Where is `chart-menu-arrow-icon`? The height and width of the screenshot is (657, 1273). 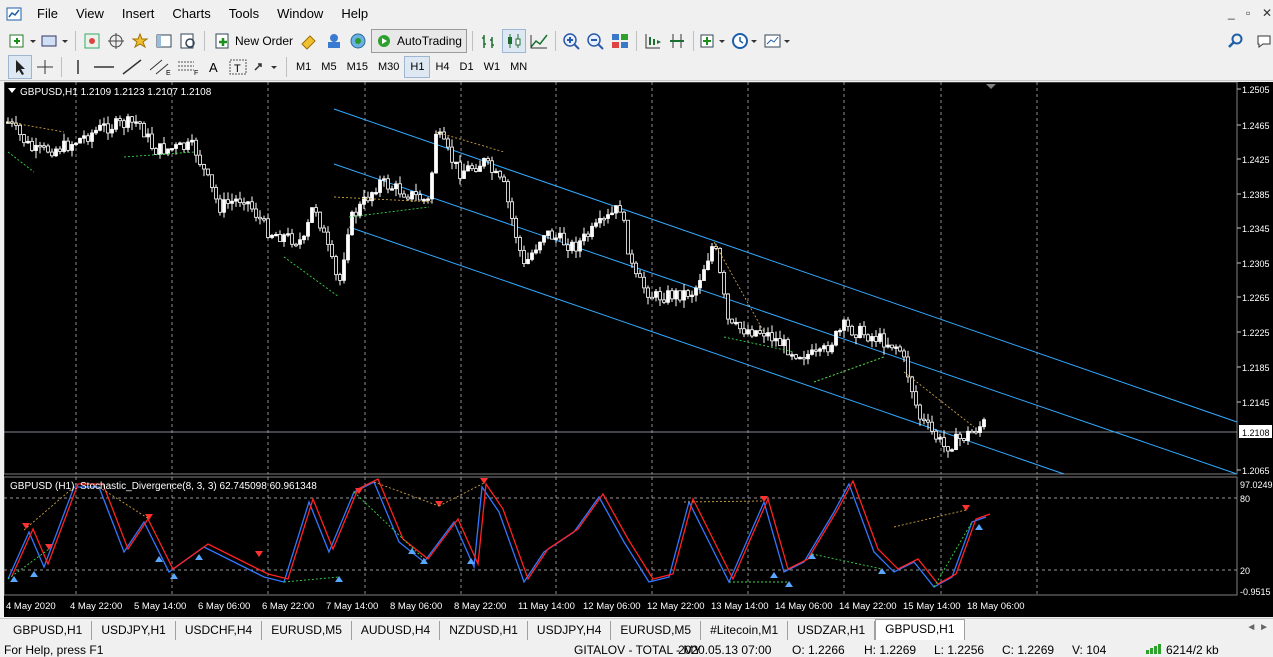
chart-menu-arrow-icon is located at coordinates (12, 90).